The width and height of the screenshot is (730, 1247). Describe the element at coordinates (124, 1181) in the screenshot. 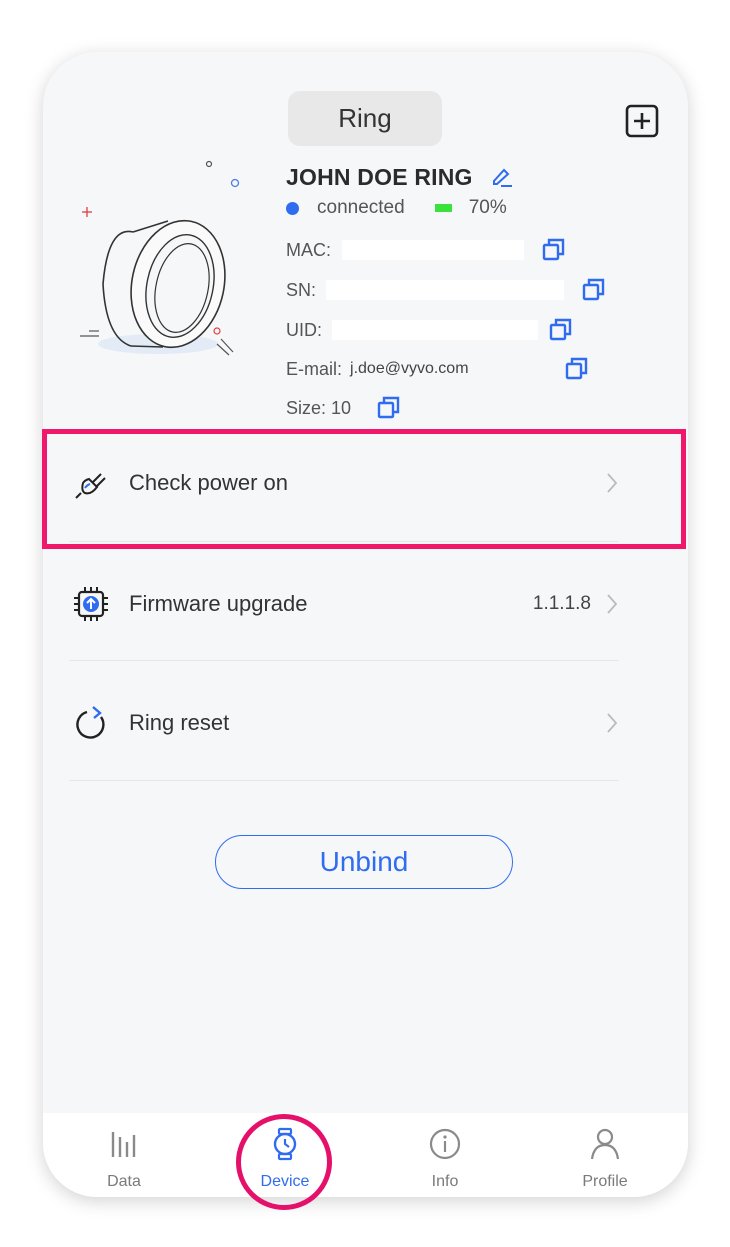

I see `nav-label-data: Data` at that location.